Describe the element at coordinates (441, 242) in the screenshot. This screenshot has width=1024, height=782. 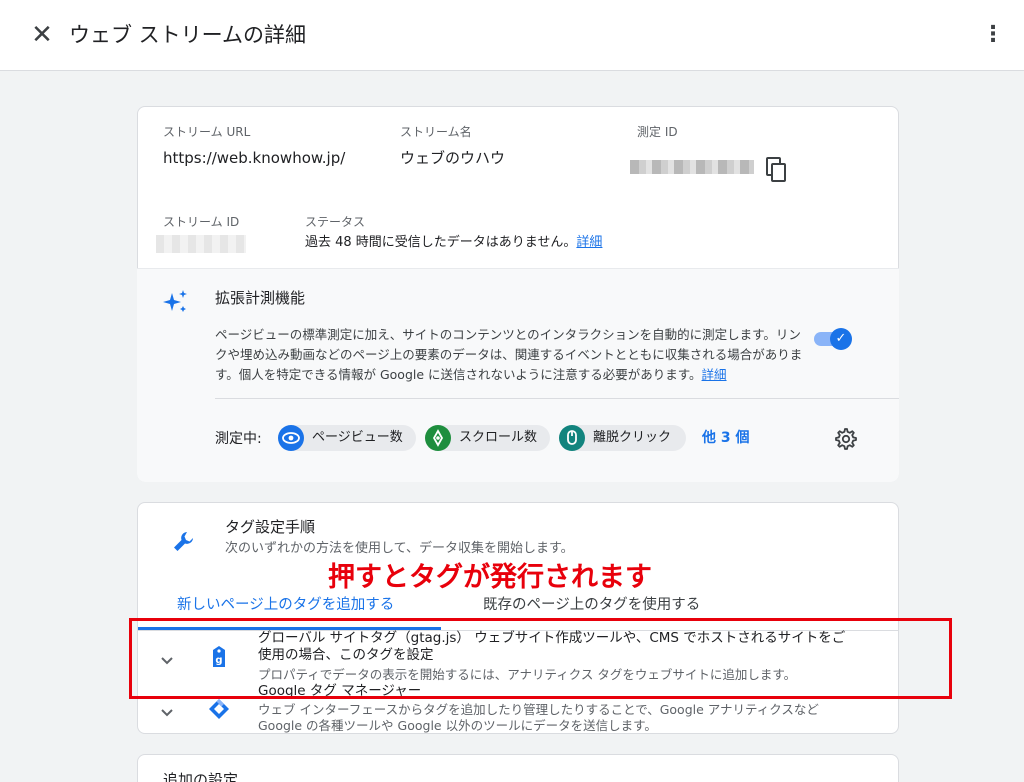
I see `status-text: 過去 48 時間に受信したデータはありません。` at that location.